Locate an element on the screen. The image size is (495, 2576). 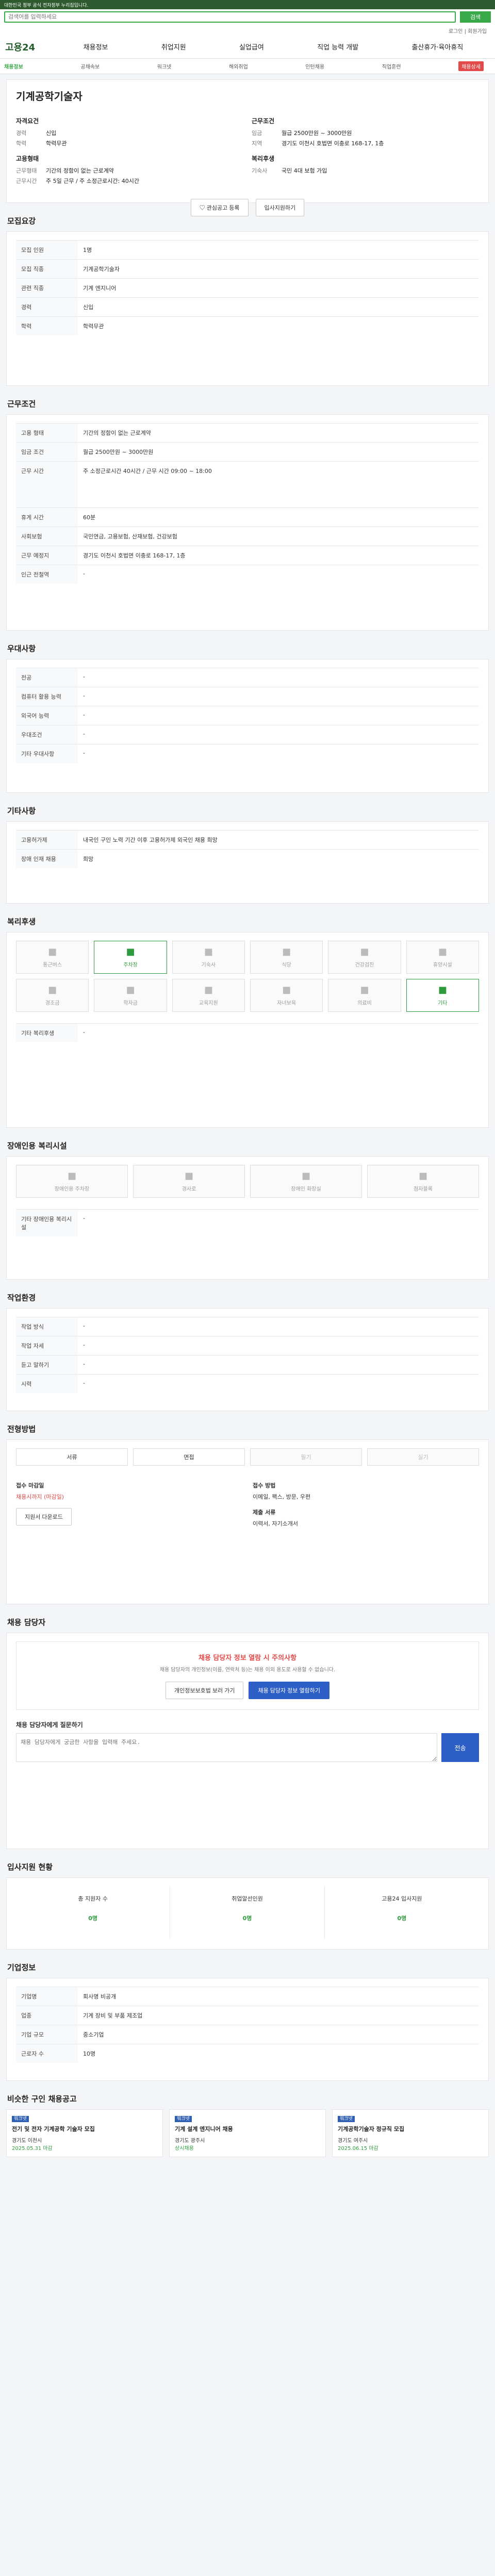
welfare-label: 자녀보육 is located at coordinates (286, 1003).